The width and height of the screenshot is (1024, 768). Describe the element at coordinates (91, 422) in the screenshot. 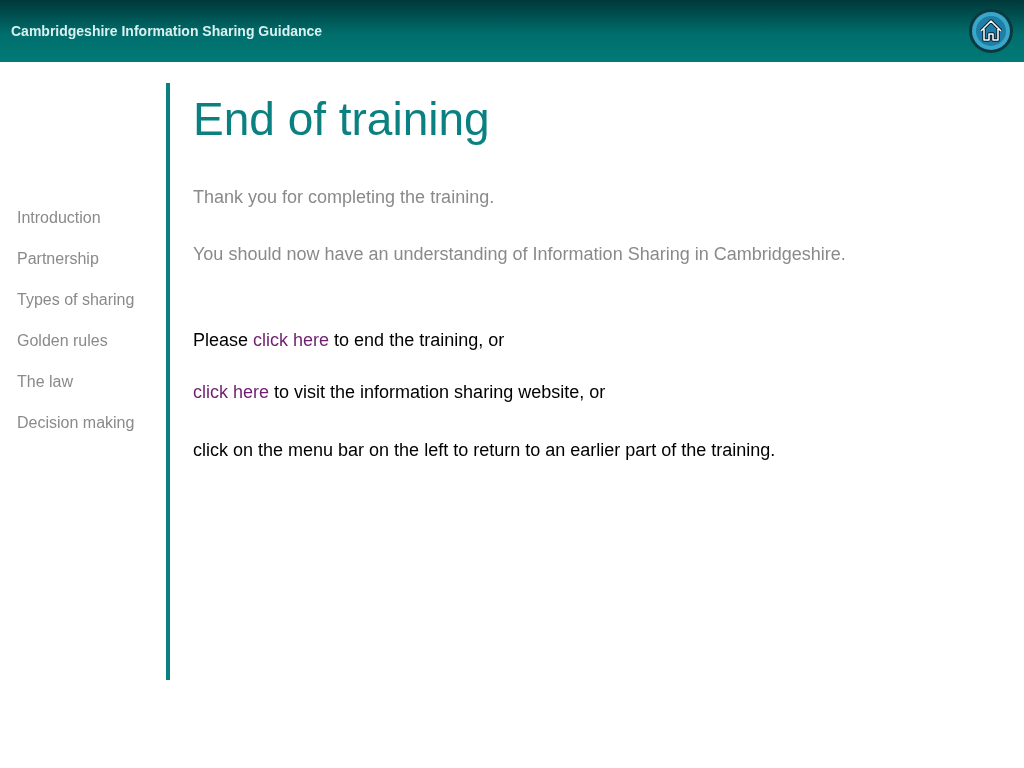

I see `nav-link: Decision making` at that location.